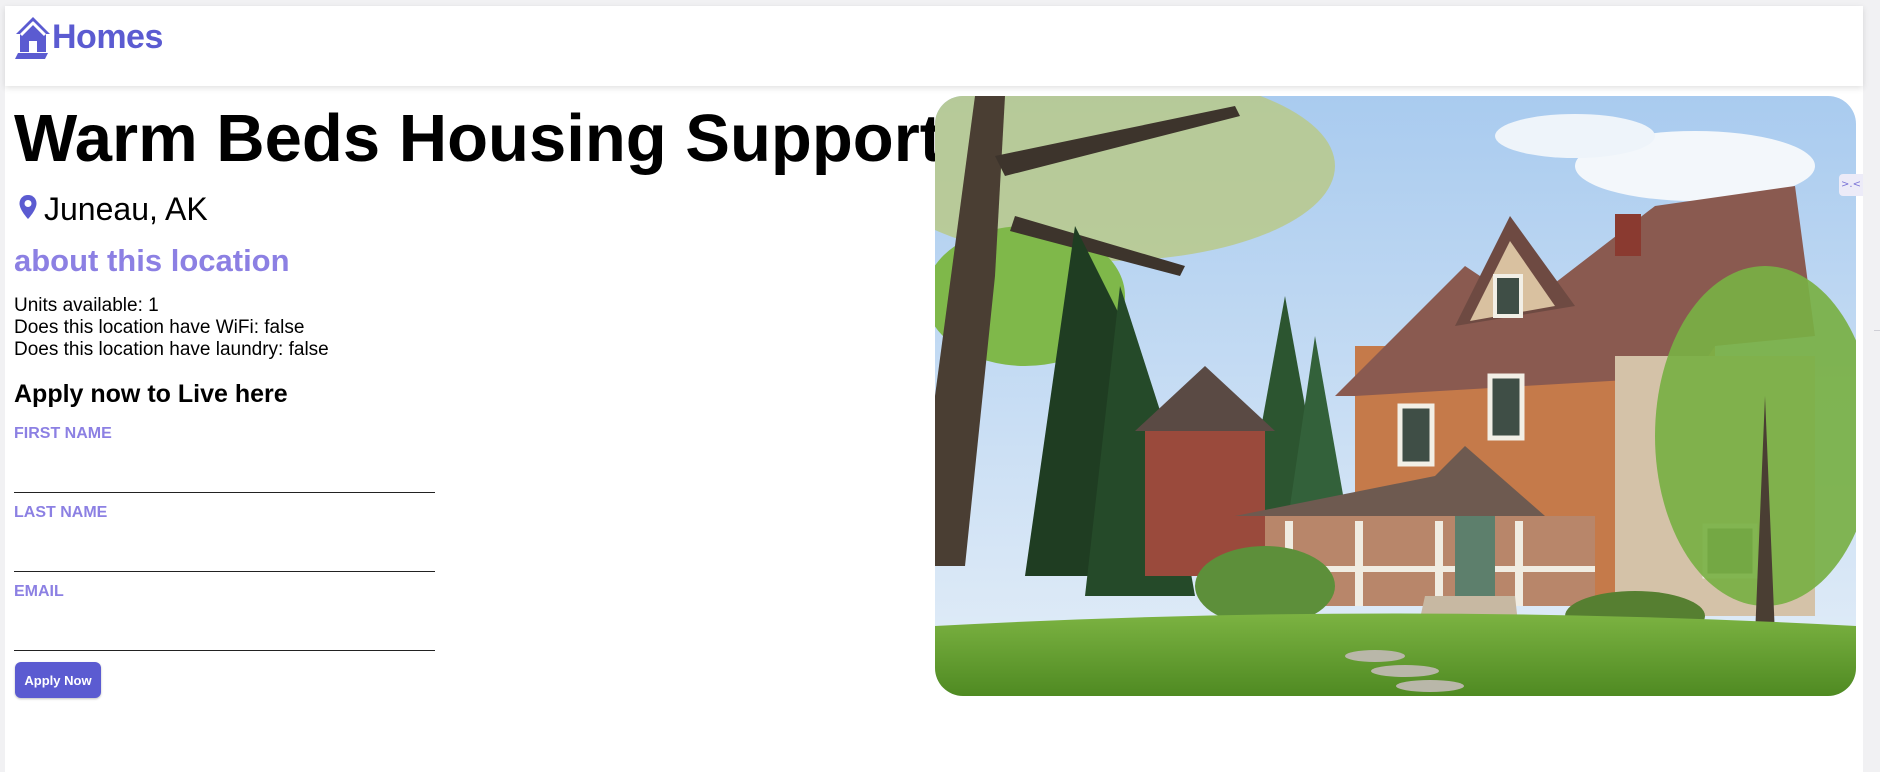  I want to click on email-label: EMAIL, so click(39, 591).